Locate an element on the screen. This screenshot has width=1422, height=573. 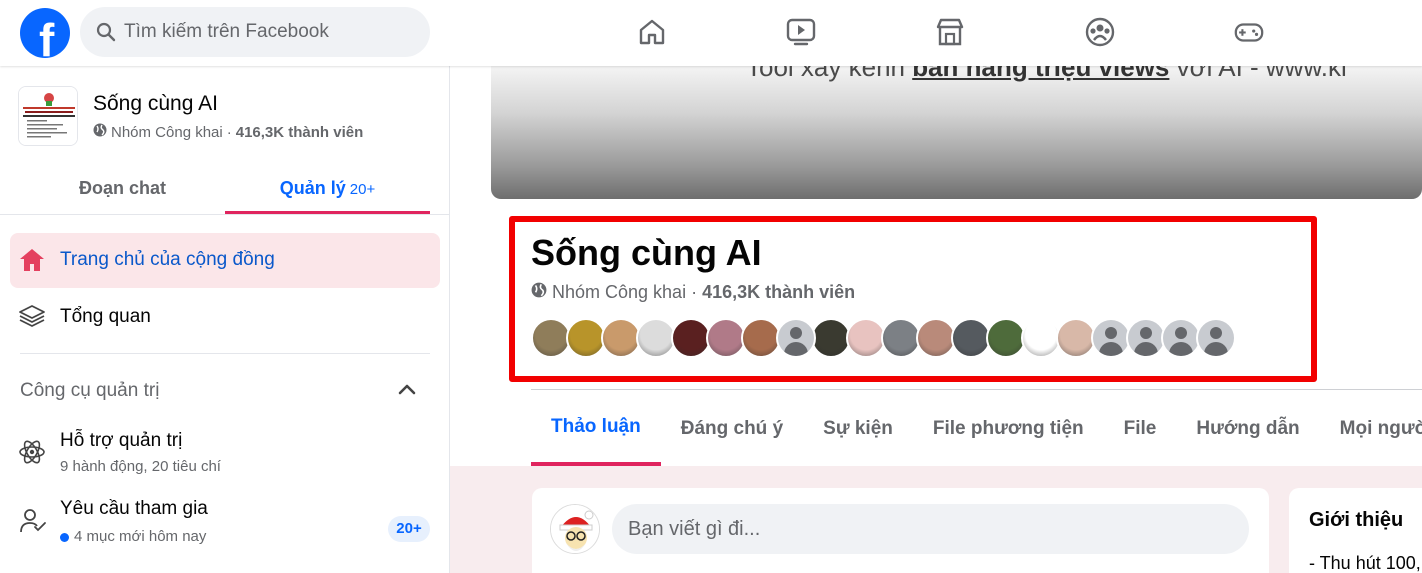
top-navigation-bar: f is located at coordinates (711, 33).